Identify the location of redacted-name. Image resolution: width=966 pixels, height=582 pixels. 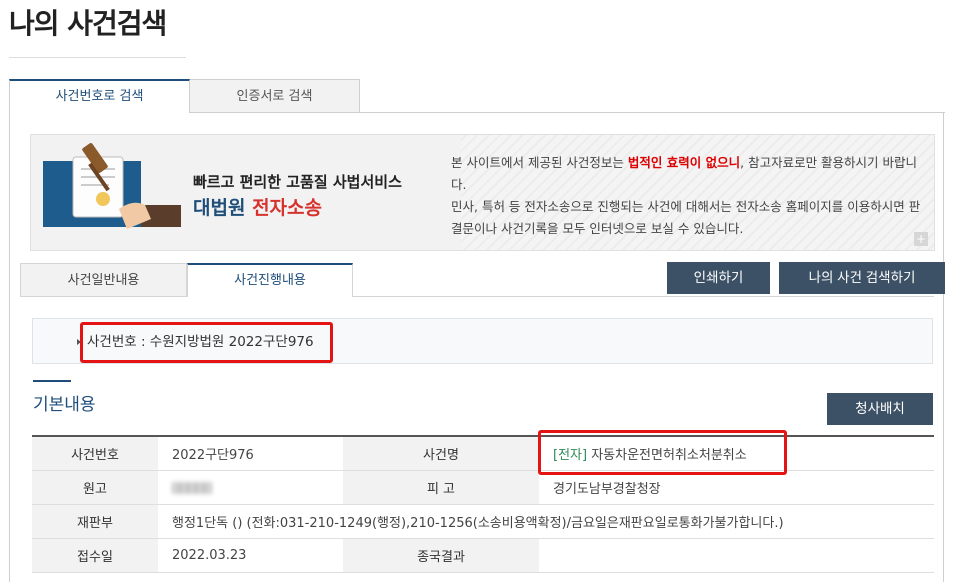
(192, 487).